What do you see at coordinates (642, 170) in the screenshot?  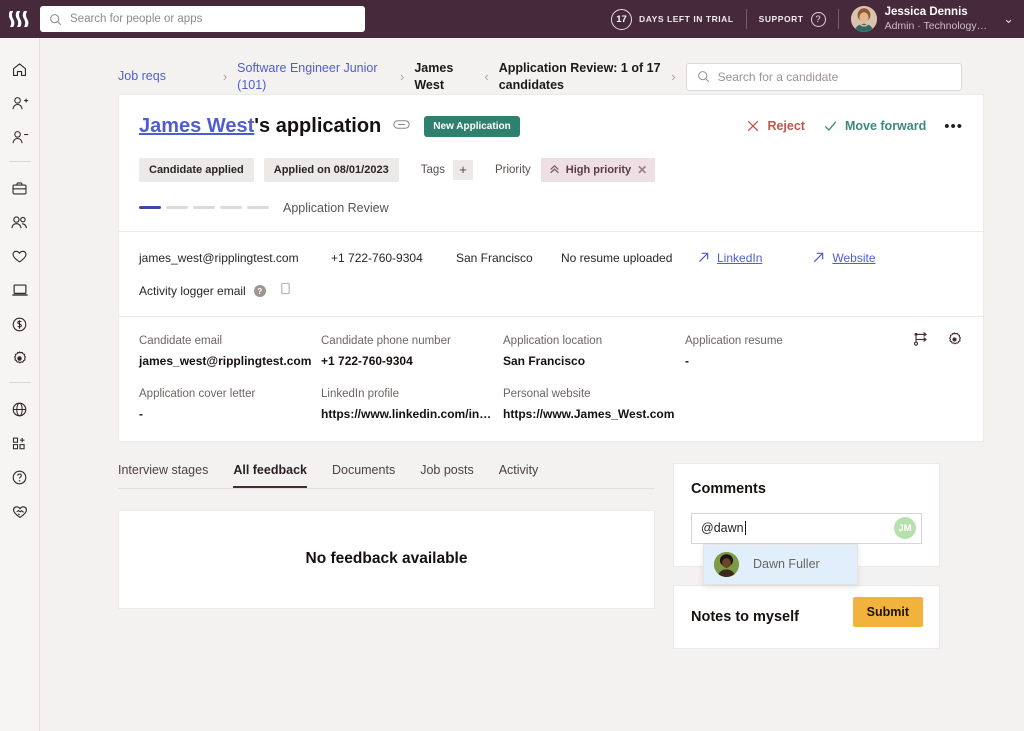 I see `remove-priority-icon: ✕` at bounding box center [642, 170].